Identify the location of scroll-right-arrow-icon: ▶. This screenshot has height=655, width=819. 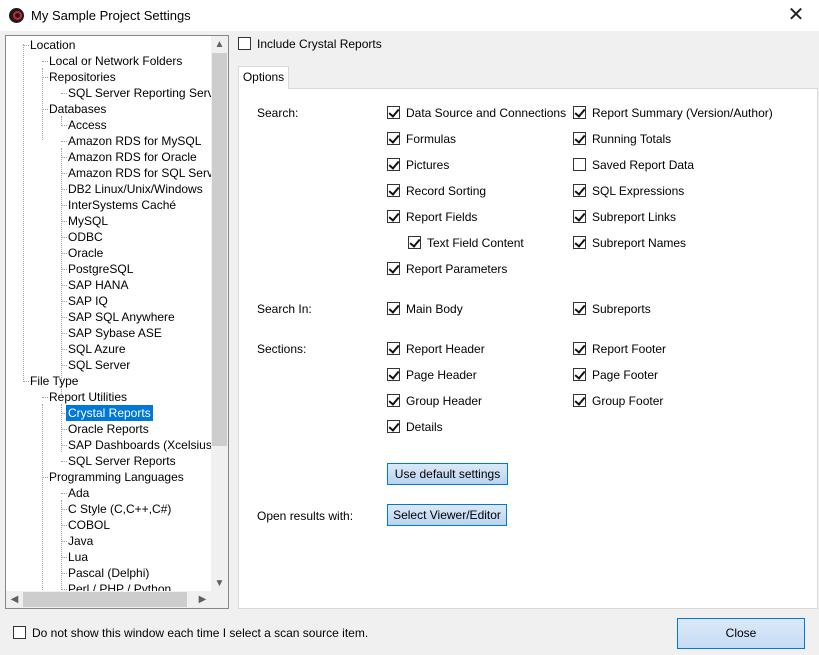
(202, 599).